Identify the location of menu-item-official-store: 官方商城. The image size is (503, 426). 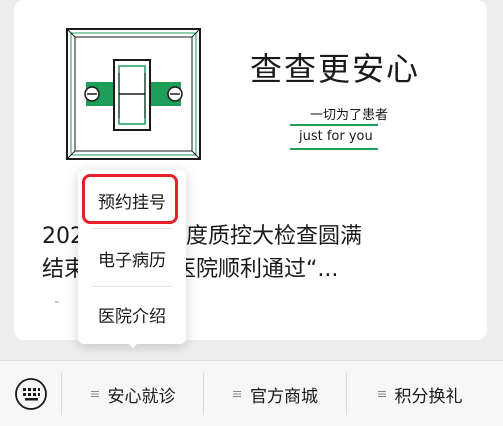
(275, 393).